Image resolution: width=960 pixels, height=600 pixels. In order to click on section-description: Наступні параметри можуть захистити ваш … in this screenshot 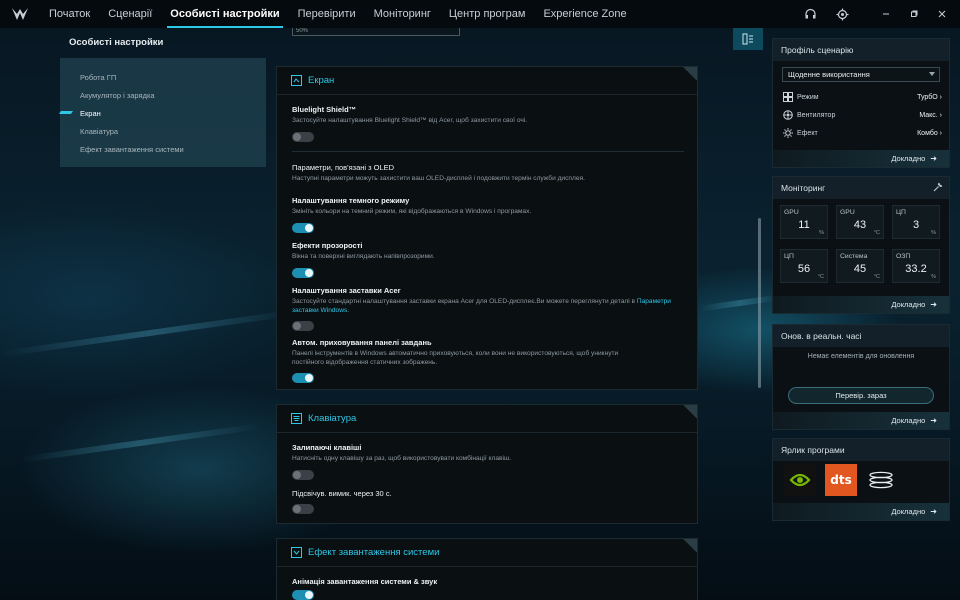, I will do `click(438, 178)`.